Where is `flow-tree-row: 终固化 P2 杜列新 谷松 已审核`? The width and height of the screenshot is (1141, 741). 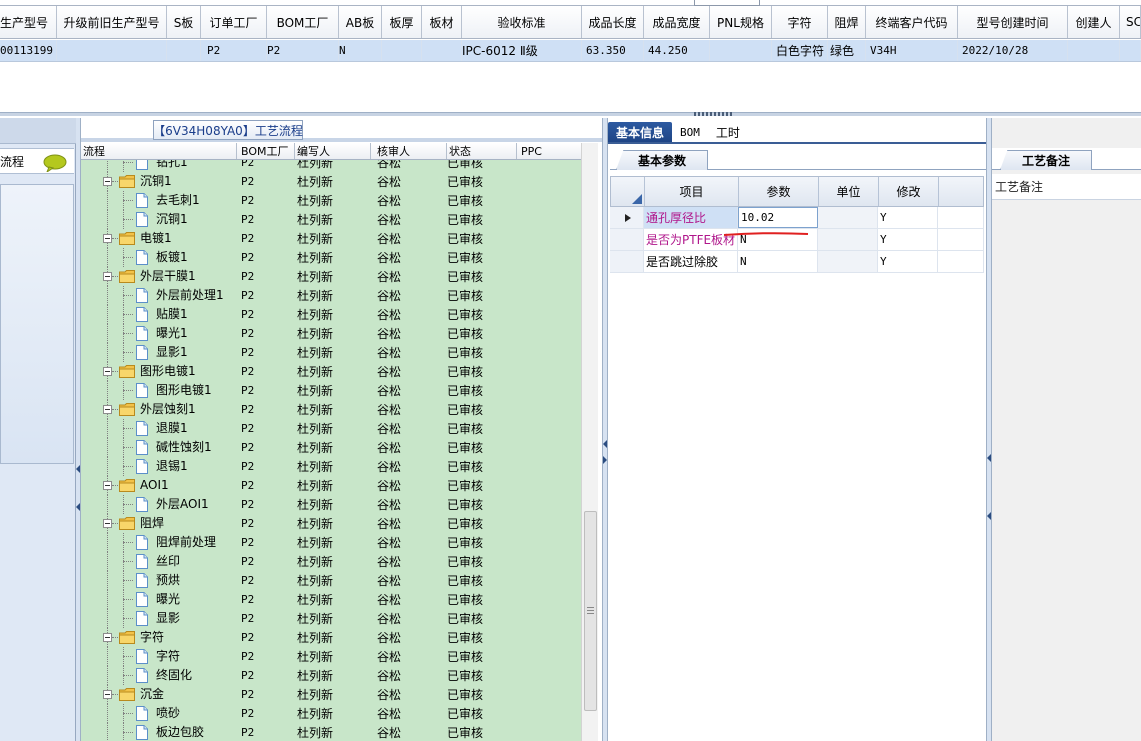 flow-tree-row: 终固化 P2 杜列新 谷松 已审核 is located at coordinates (331, 675).